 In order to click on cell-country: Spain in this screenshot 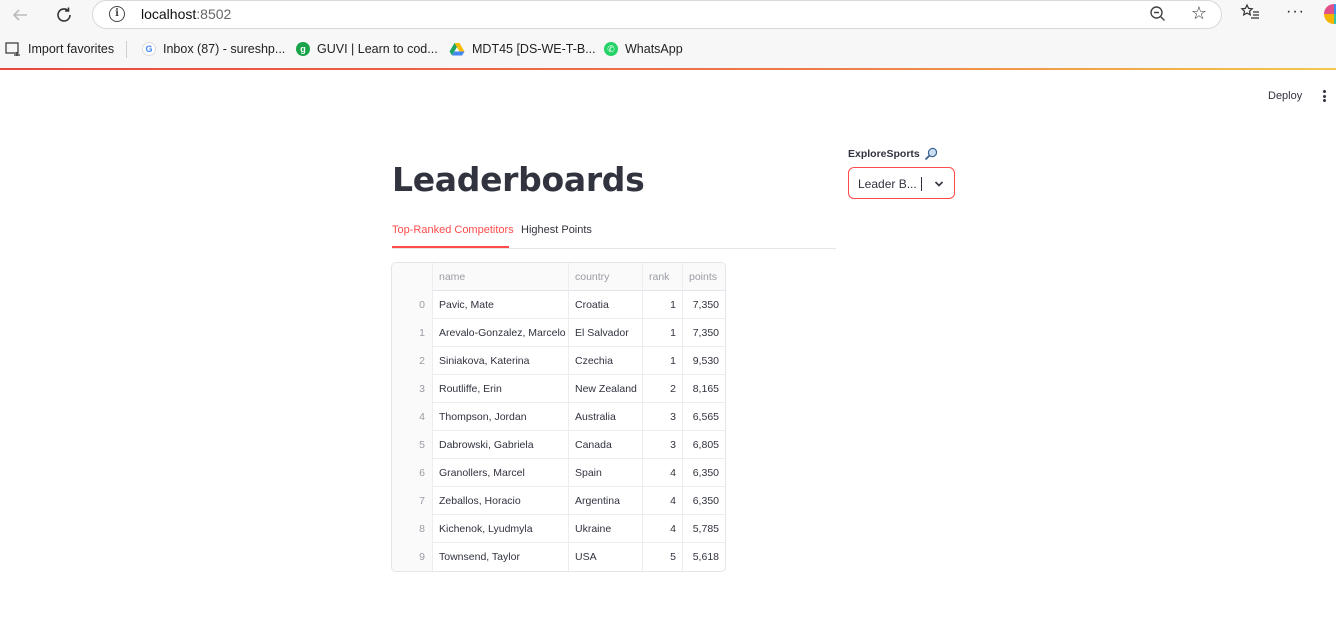, I will do `click(606, 473)`.